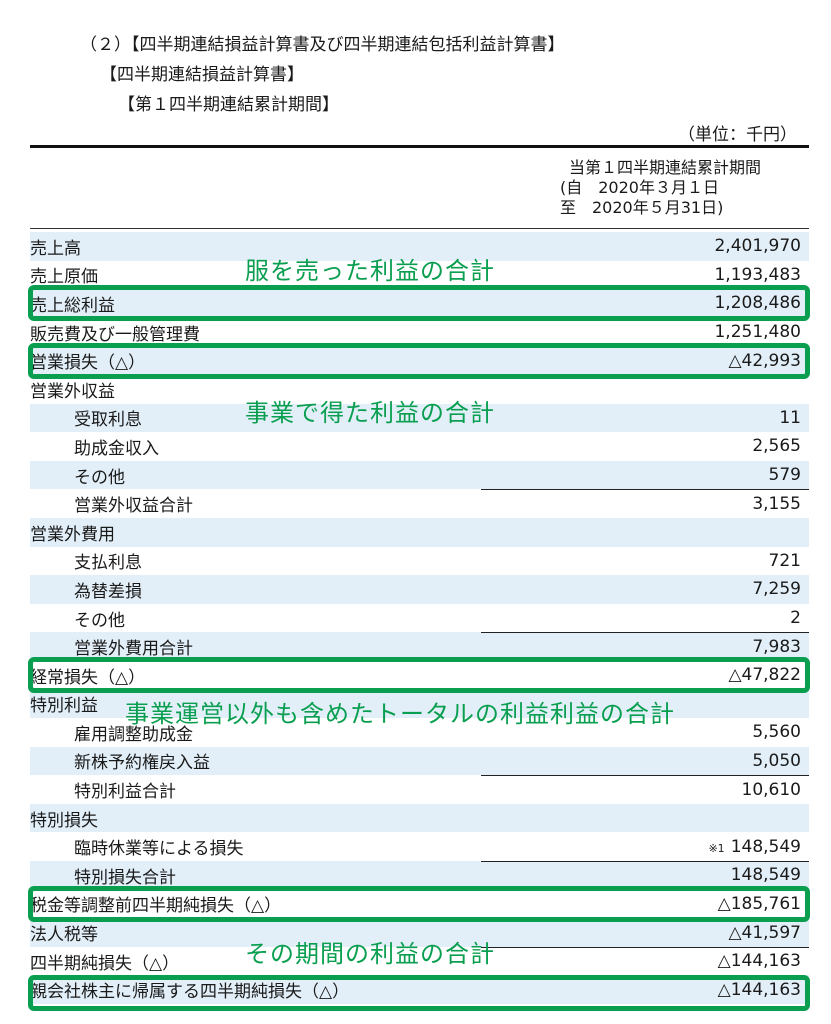 Image resolution: width=831 pixels, height=1024 pixels. I want to click on row-value: 11, so click(790, 417).